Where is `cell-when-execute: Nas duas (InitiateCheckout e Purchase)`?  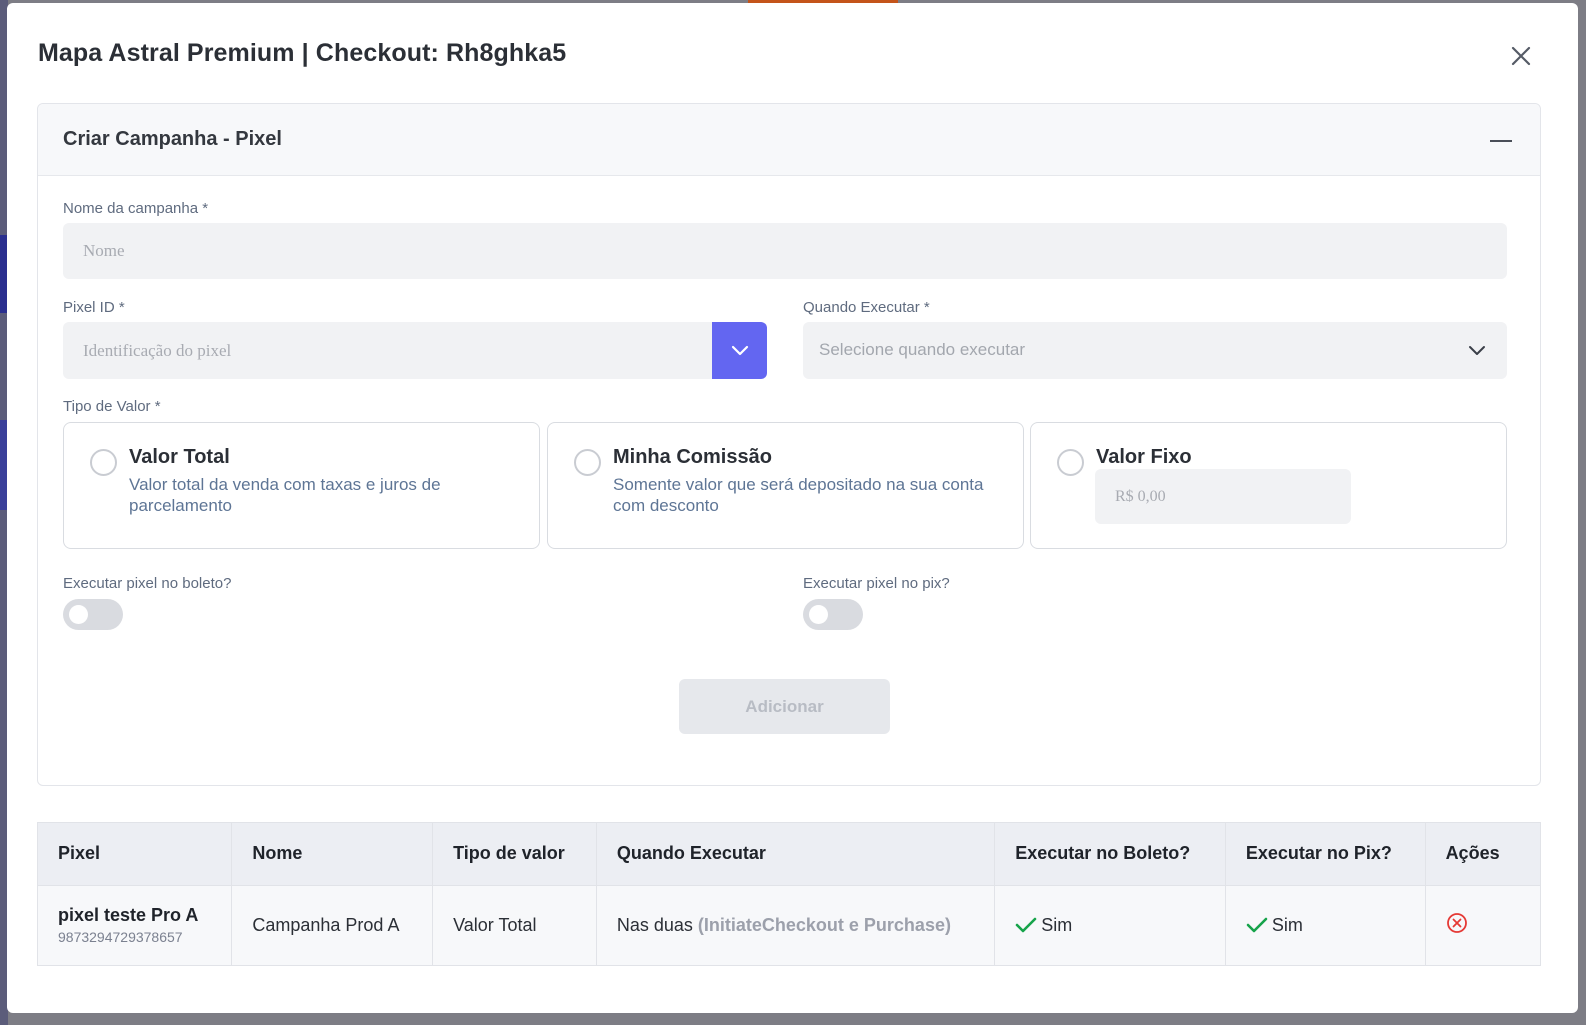 cell-when-execute: Nas duas (InitiateCheckout e Purchase) is located at coordinates (796, 924).